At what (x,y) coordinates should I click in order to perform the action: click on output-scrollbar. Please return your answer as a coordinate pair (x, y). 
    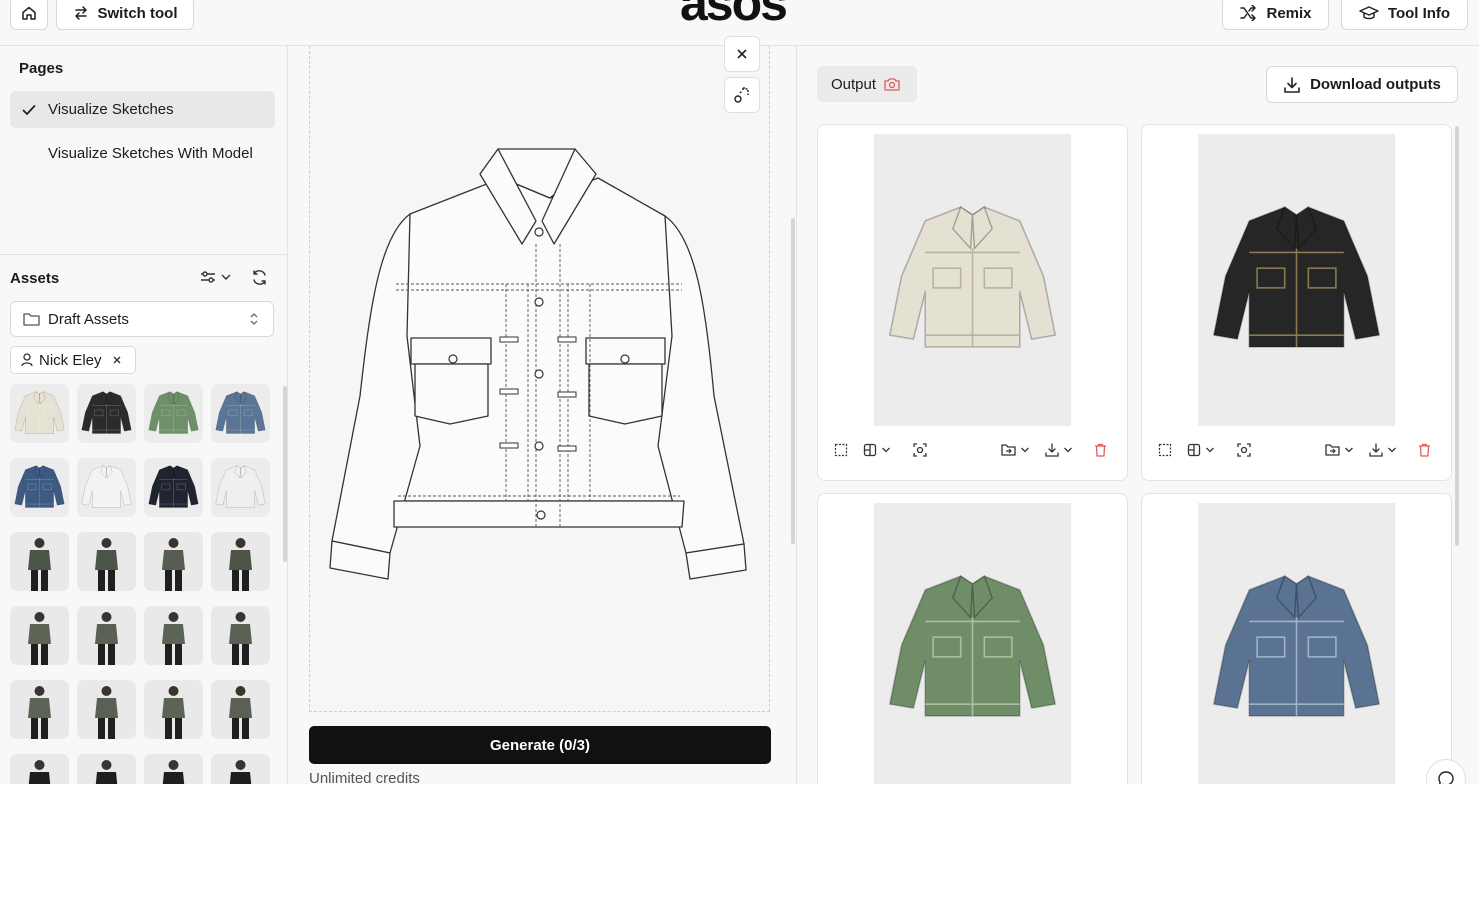
    Looking at the image, I should click on (1457, 336).